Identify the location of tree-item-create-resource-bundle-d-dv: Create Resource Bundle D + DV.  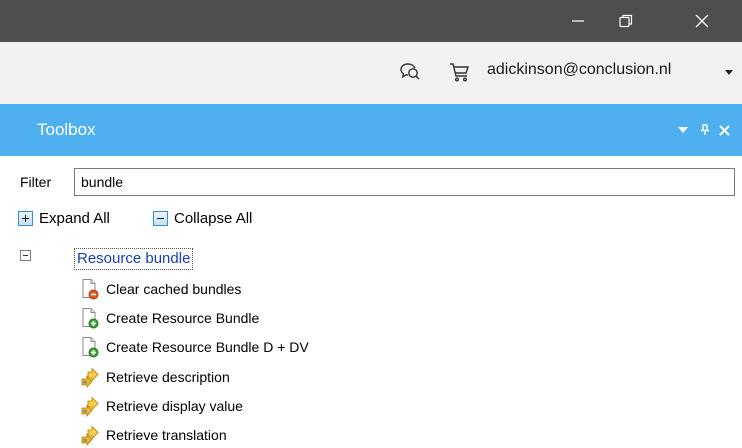
(194, 347).